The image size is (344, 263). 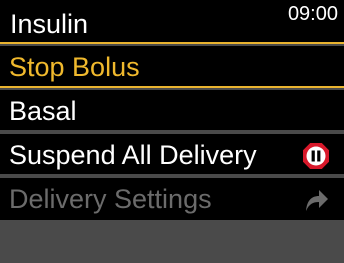 What do you see at coordinates (316, 200) in the screenshot?
I see `forward-arrow-icon` at bounding box center [316, 200].